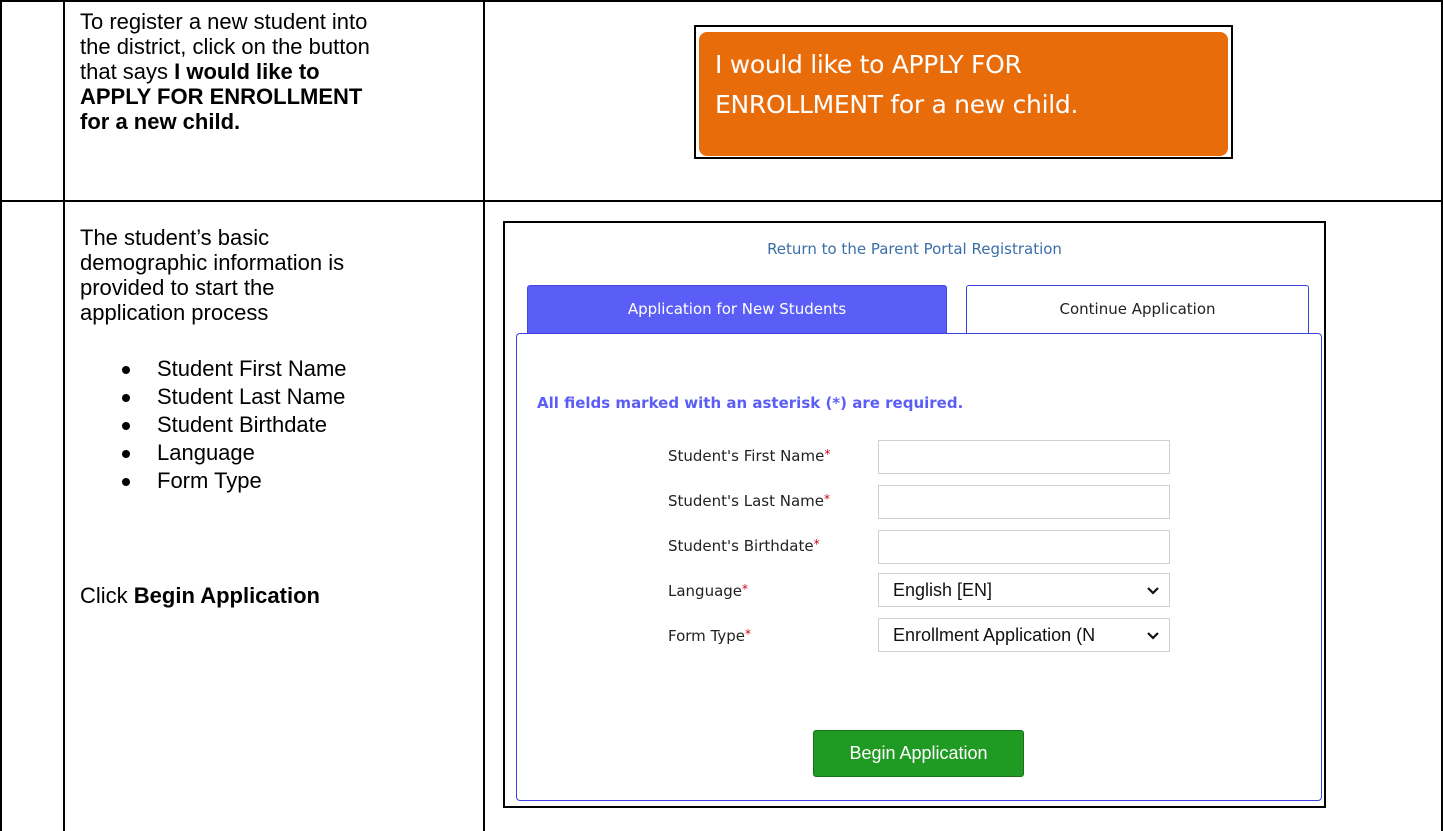 This screenshot has height=831, width=1443. What do you see at coordinates (209, 480) in the screenshot?
I see `bullet-text: Form Type` at bounding box center [209, 480].